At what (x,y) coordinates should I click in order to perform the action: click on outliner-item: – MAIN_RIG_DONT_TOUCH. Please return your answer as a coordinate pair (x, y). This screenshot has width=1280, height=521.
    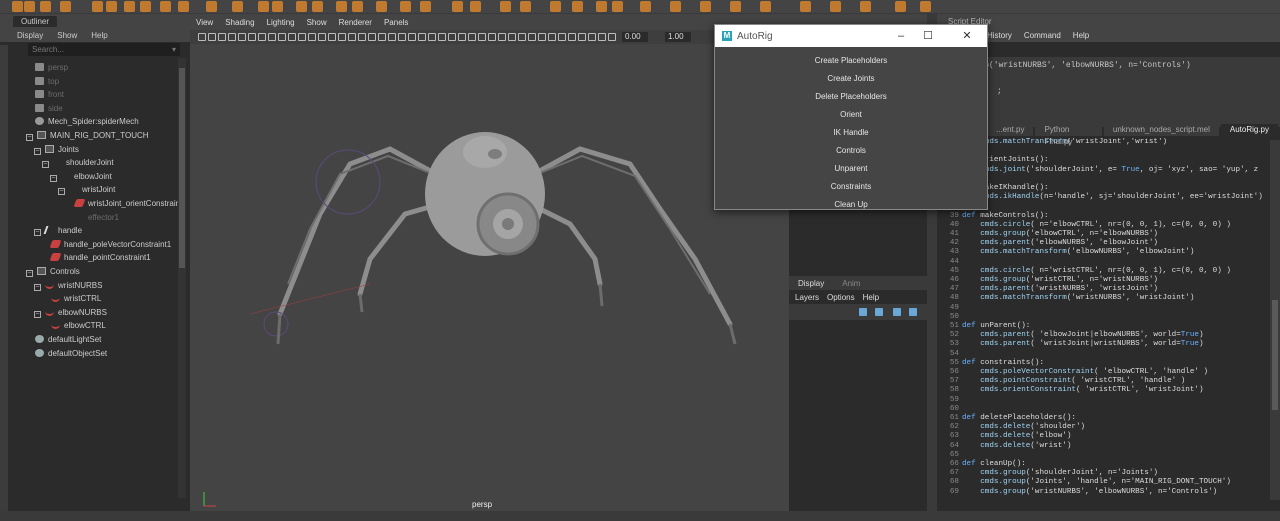
    Looking at the image, I should click on (87, 135).